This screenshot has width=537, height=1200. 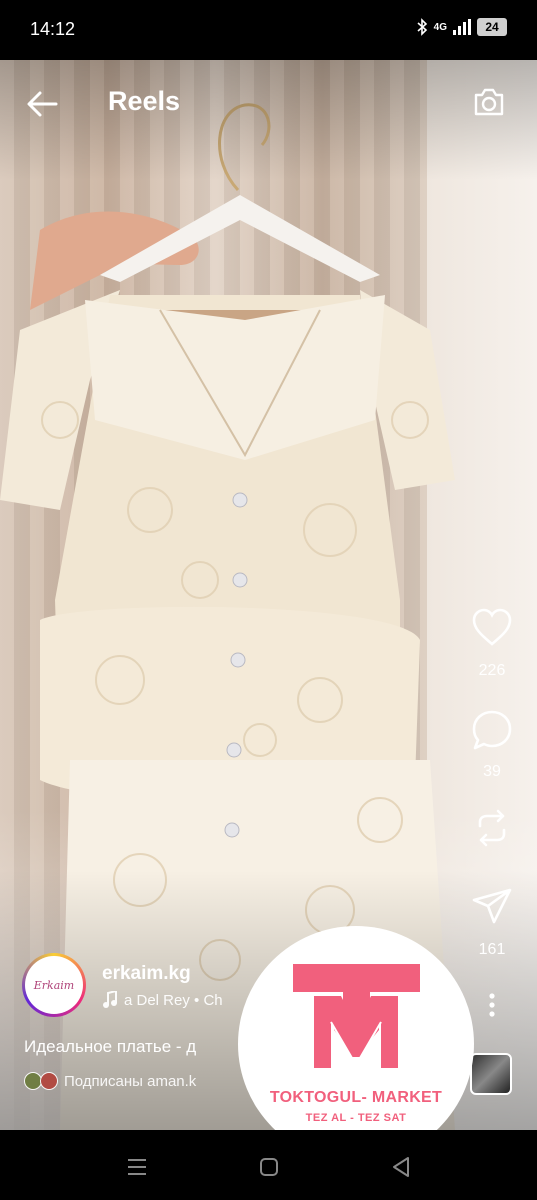 I want to click on remix-icon, so click(x=492, y=828).